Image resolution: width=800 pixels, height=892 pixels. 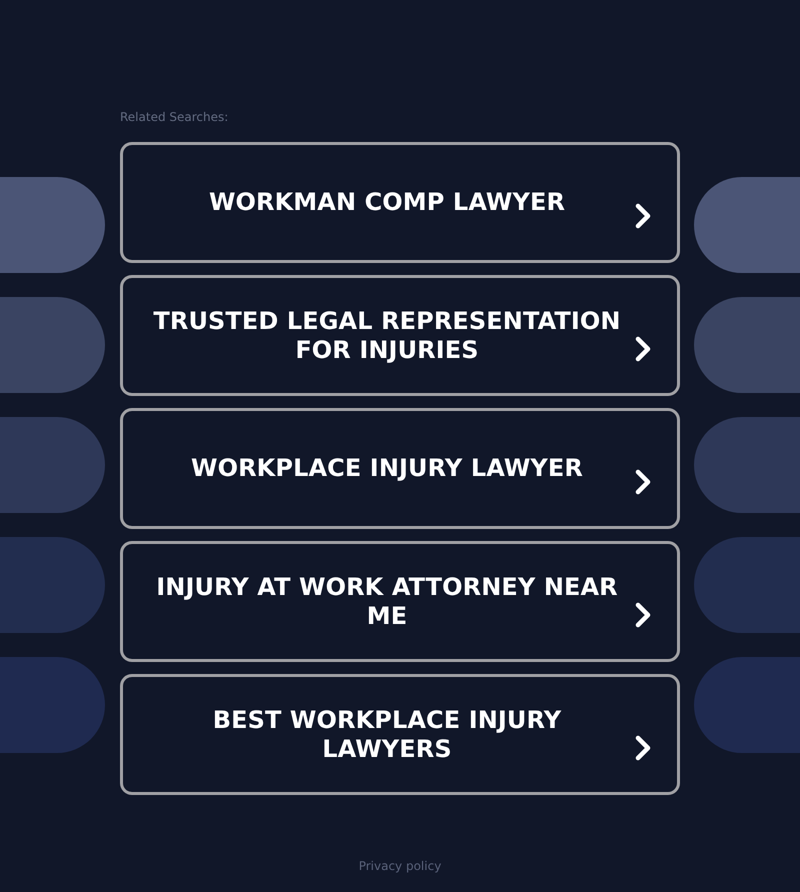 I want to click on related-searches-heading: Related Searches:, so click(x=174, y=117).